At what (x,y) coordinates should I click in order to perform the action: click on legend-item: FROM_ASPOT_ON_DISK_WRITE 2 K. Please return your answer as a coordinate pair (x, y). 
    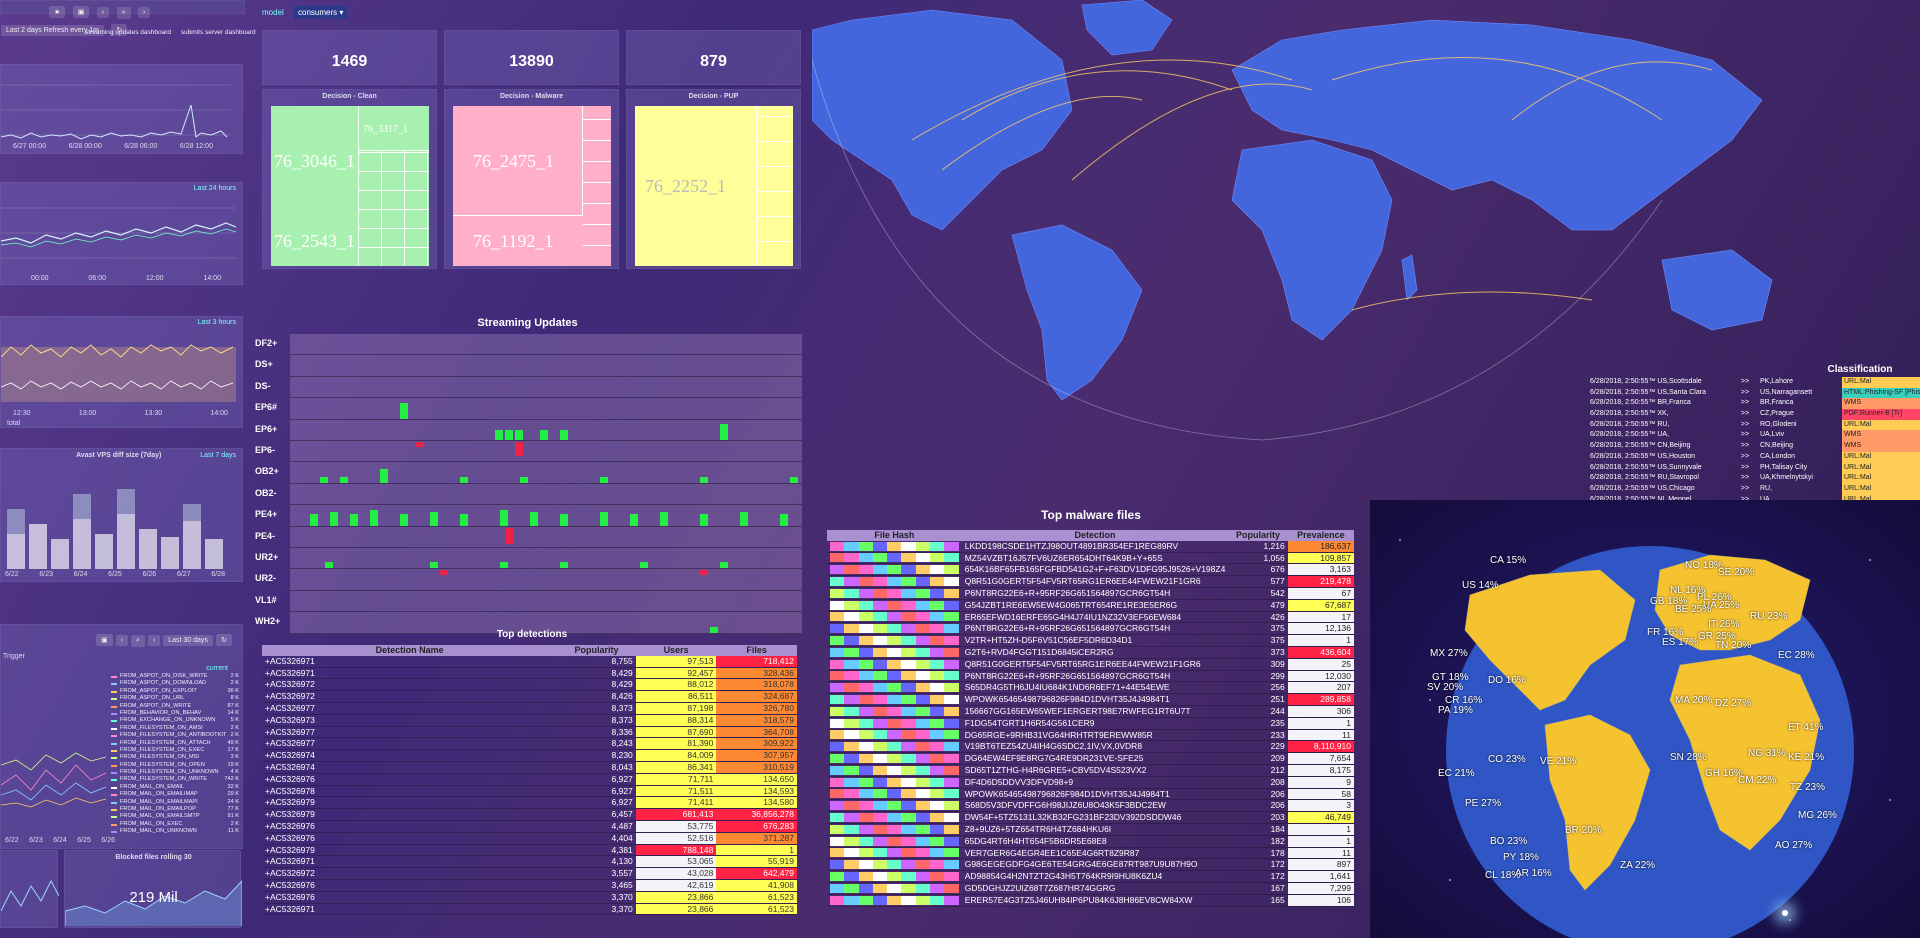
    Looking at the image, I should click on (175, 676).